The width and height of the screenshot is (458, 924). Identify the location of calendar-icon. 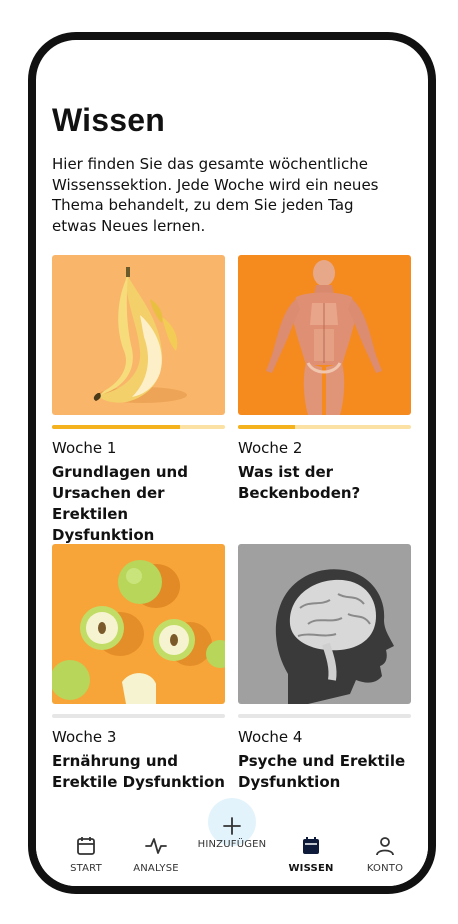
(86, 846).